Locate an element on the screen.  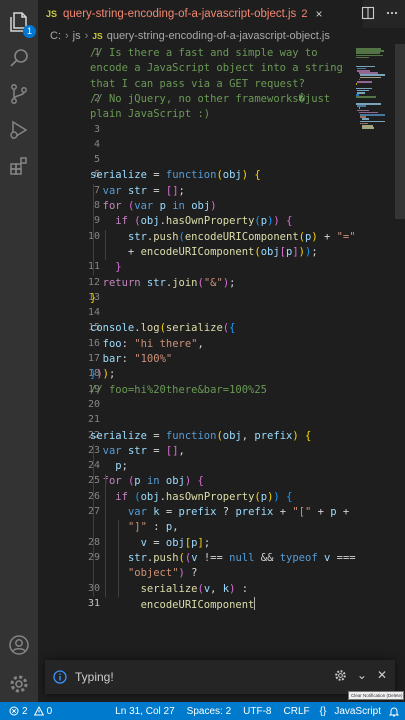
code-line: for (p in obj) { is located at coordinates (147, 481).